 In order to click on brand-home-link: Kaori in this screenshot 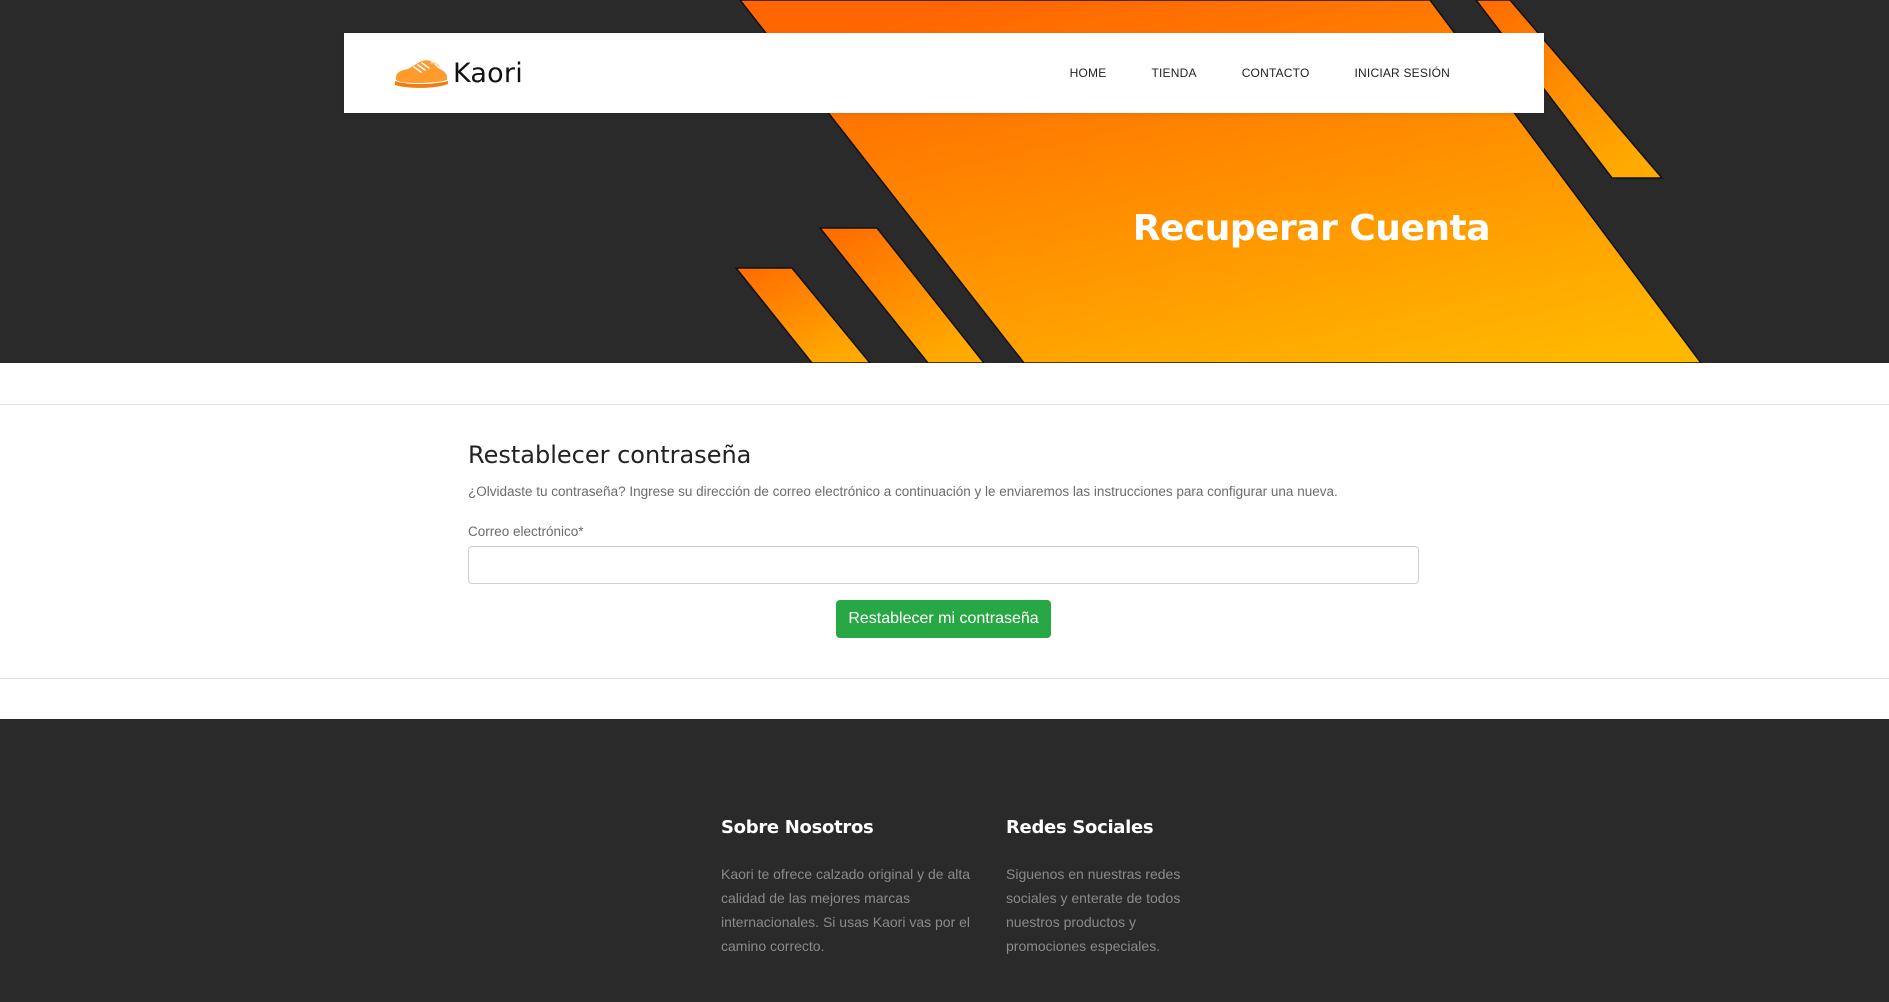, I will do `click(457, 73)`.